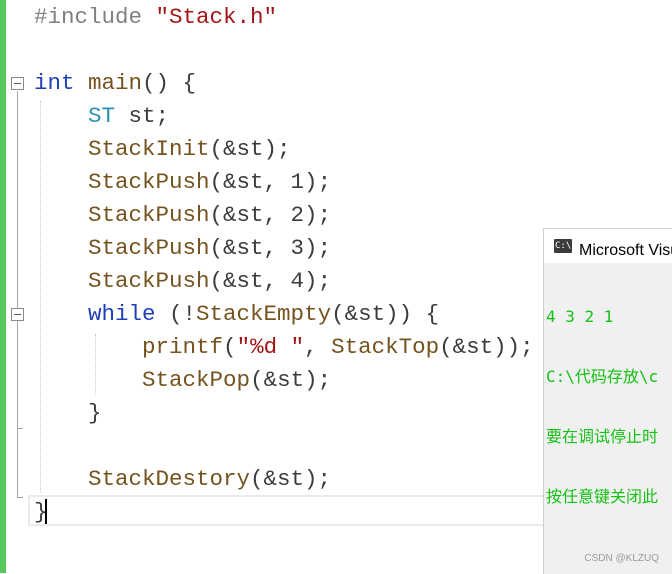 The width and height of the screenshot is (672, 574). Describe the element at coordinates (270, 248) in the screenshot. I see `code-token: (&st, 3);` at that location.